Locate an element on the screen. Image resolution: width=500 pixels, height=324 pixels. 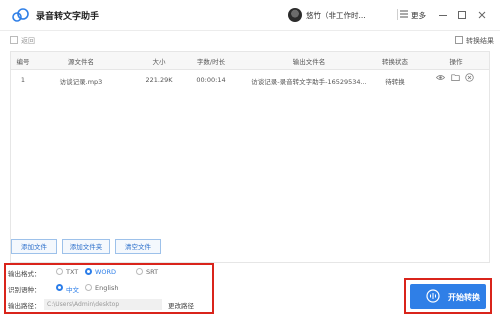
app-logo-icon is located at coordinates (20, 15).